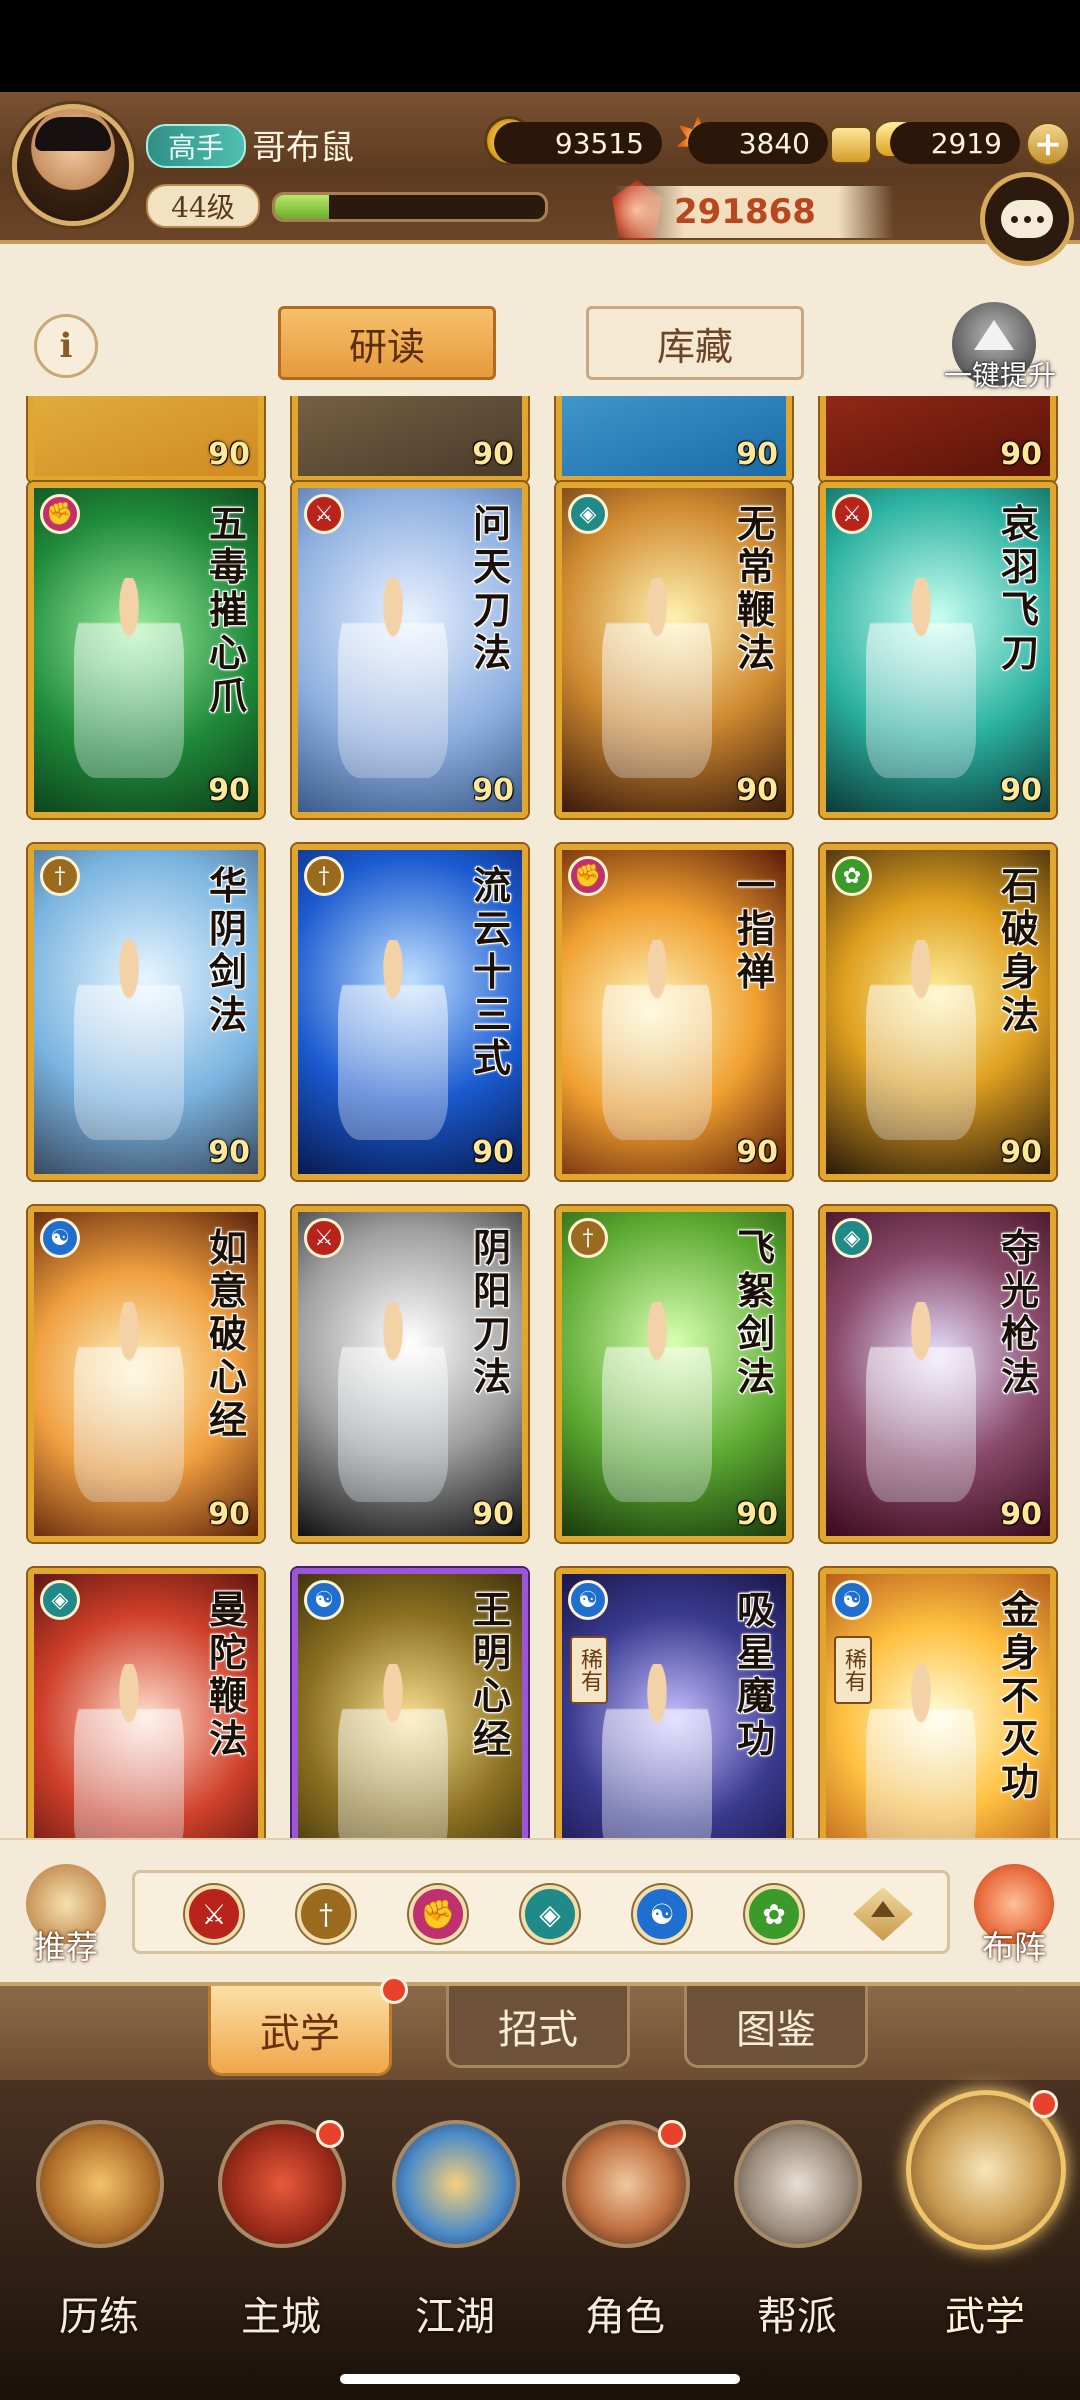  What do you see at coordinates (1019, 1312) in the screenshot?
I see `card-title: 夺光枪法` at bounding box center [1019, 1312].